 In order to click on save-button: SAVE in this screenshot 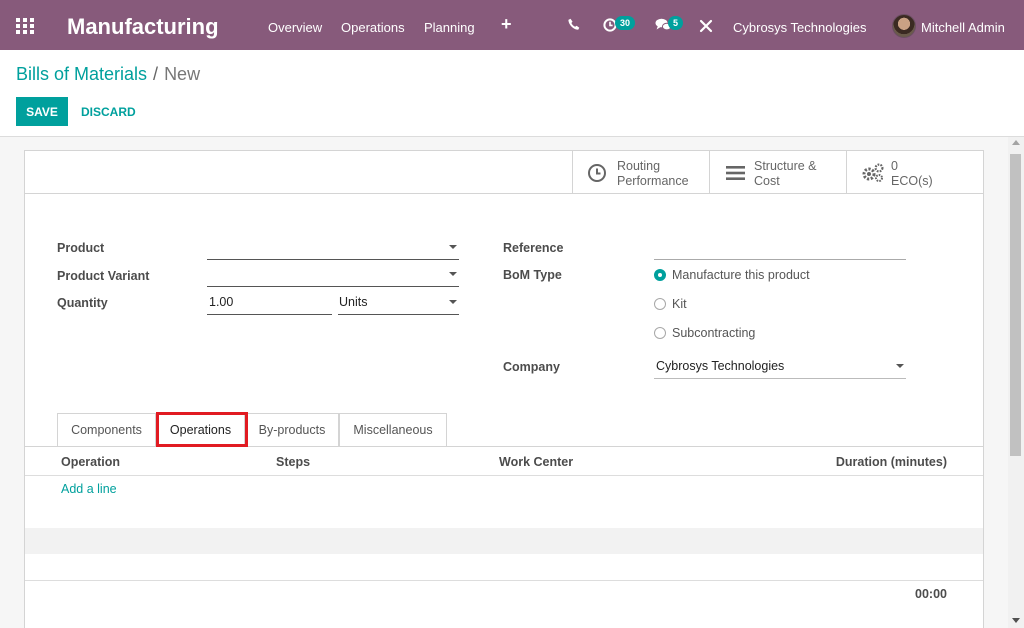, I will do `click(42, 111)`.